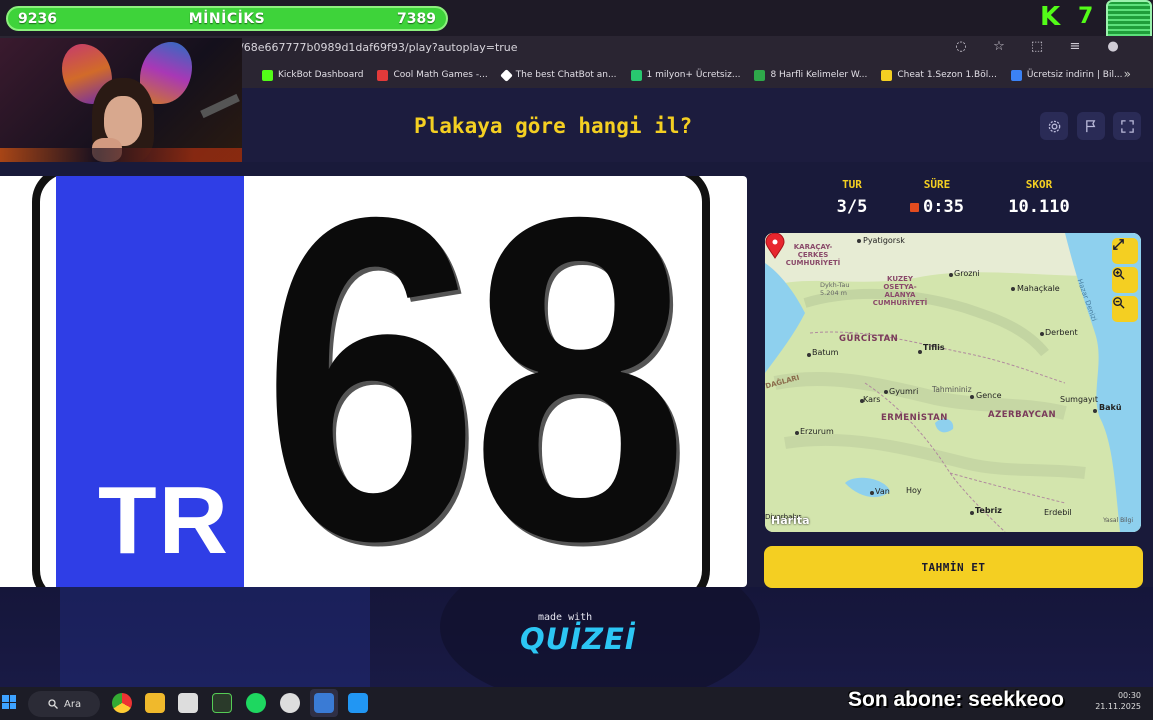 The height and width of the screenshot is (720, 1153). Describe the element at coordinates (1037, 46) in the screenshot. I see `extensions-icon: ⬚` at that location.